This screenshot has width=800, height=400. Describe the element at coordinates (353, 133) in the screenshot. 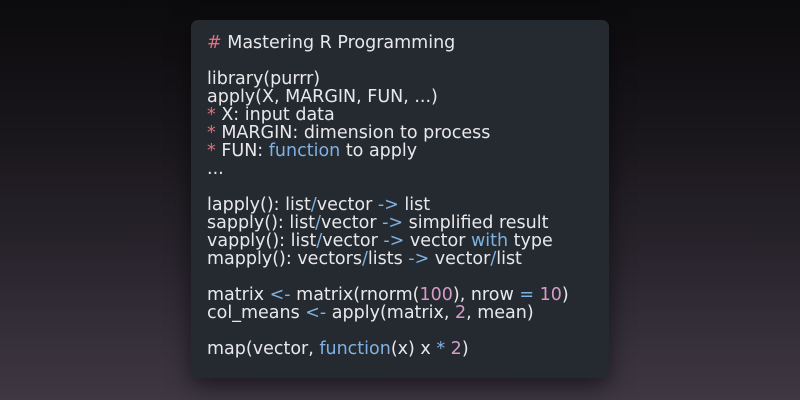

I see `arg-margin-text: MARGIN: dimension to process` at that location.